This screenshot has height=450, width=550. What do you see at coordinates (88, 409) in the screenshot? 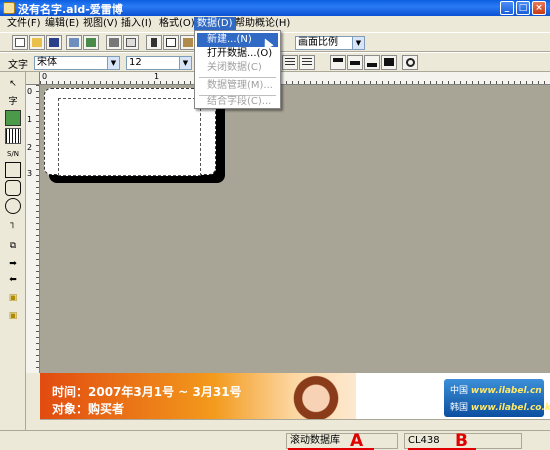
I see `promo-audience: 对象：购买者` at bounding box center [88, 409].